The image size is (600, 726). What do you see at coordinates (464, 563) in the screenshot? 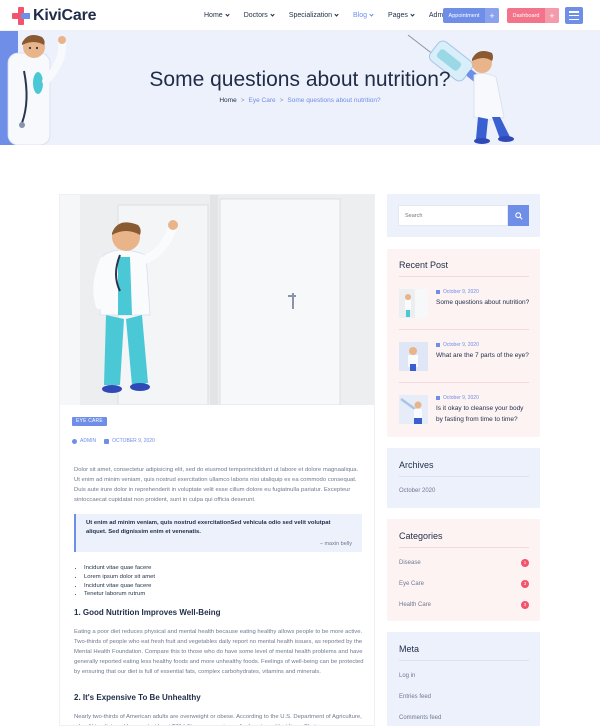
I see `category-link-disease: Disease 1` at bounding box center [464, 563].